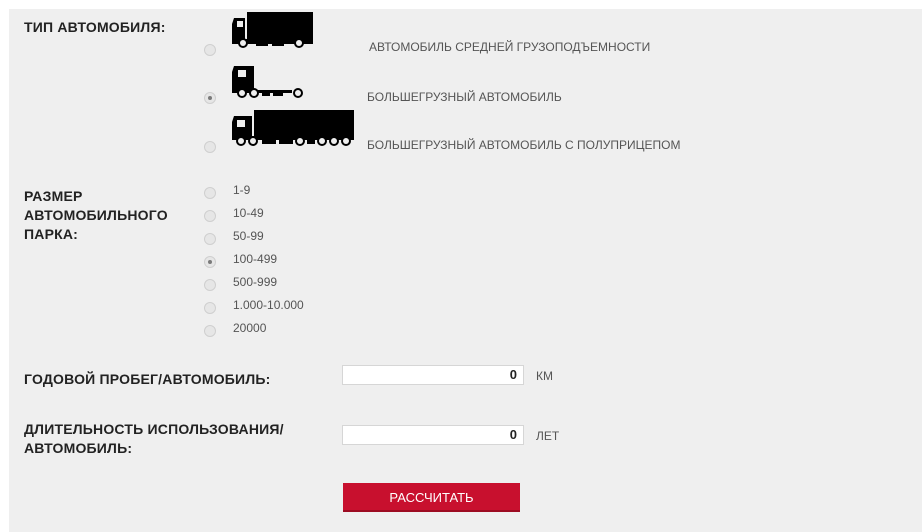 This screenshot has height=532, width=922. I want to click on fleet-size-label-line: АВТОМОБИЛЬНОГО, so click(96, 215).